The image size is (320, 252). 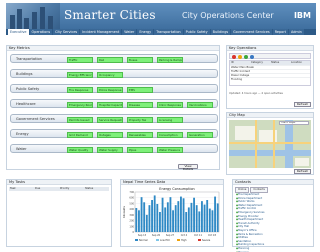 I want to click on nav-tab: Public Safety, so click(x=196, y=32).